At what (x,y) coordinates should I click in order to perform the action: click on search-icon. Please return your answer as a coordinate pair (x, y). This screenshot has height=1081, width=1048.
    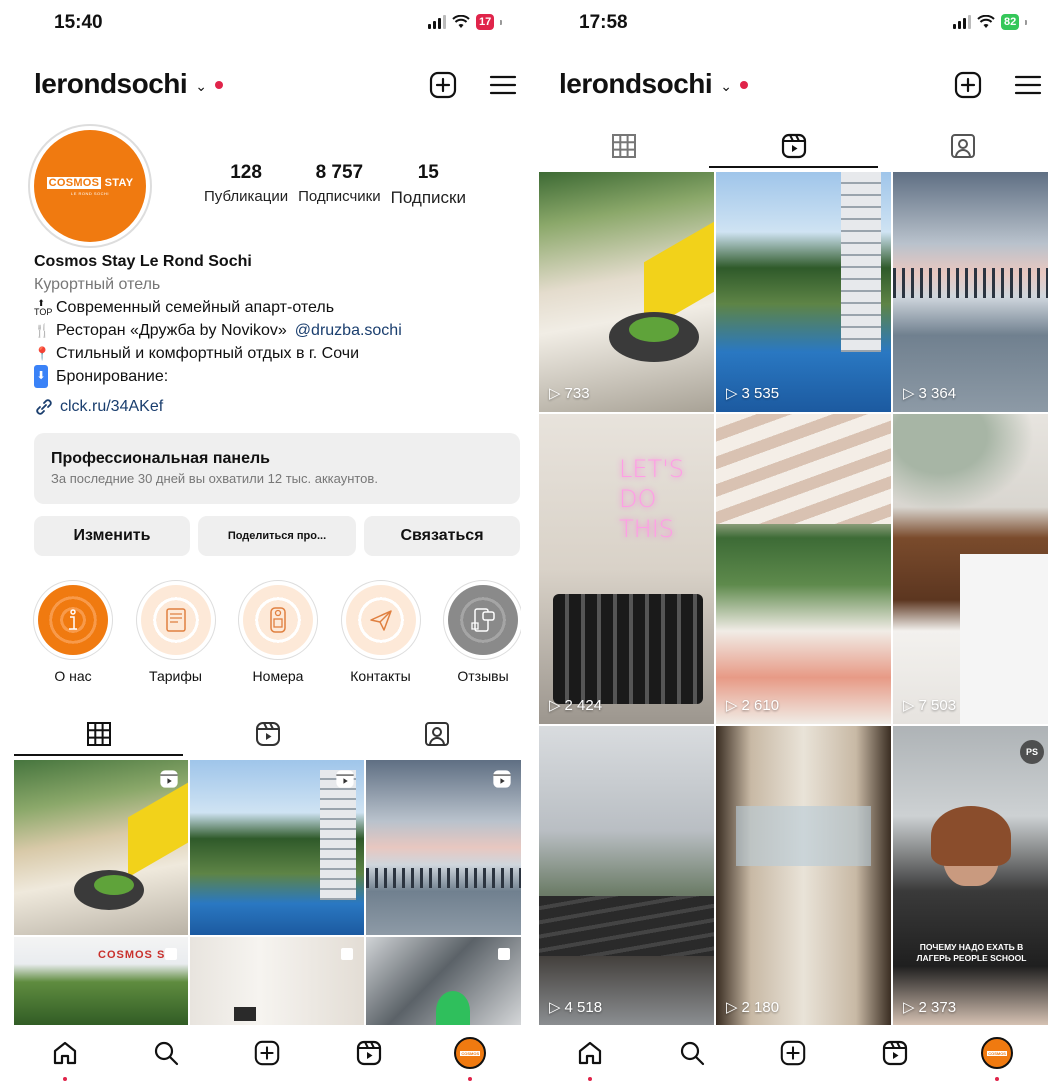
    Looking at the image, I should click on (692, 1053).